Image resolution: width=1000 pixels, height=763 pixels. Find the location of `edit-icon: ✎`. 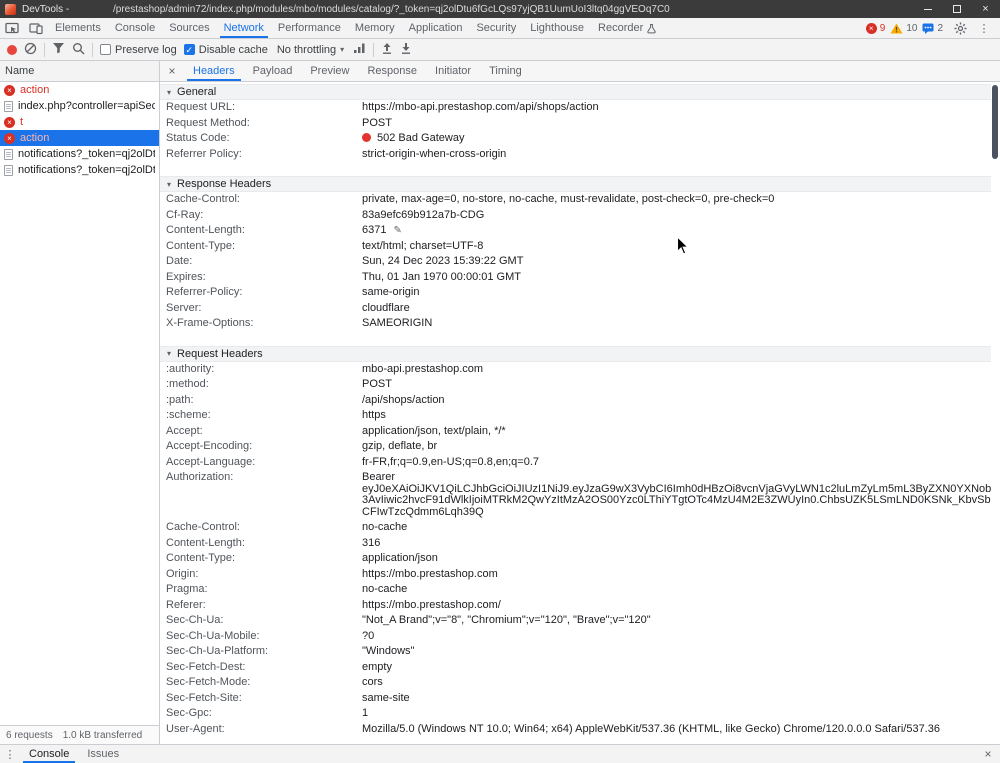

edit-icon: ✎ is located at coordinates (397, 230).